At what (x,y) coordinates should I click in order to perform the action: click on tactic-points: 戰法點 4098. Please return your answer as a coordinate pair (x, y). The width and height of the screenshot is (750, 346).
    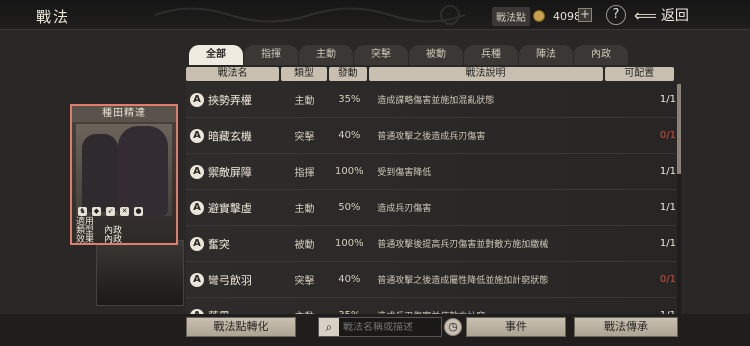
    Looking at the image, I should click on (542, 16).